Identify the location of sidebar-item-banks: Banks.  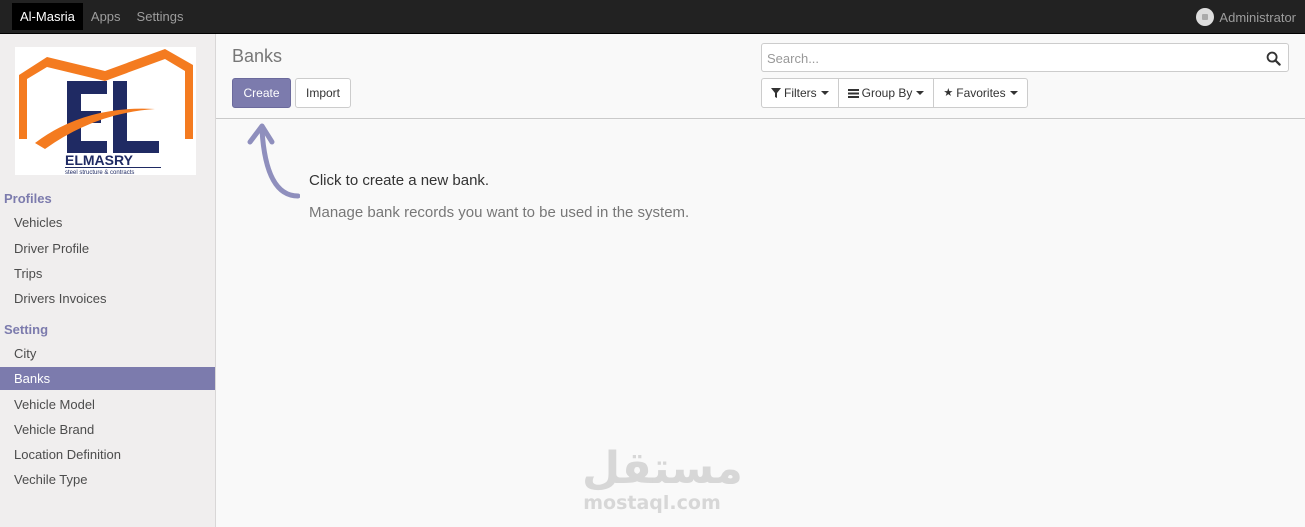
(107, 378).